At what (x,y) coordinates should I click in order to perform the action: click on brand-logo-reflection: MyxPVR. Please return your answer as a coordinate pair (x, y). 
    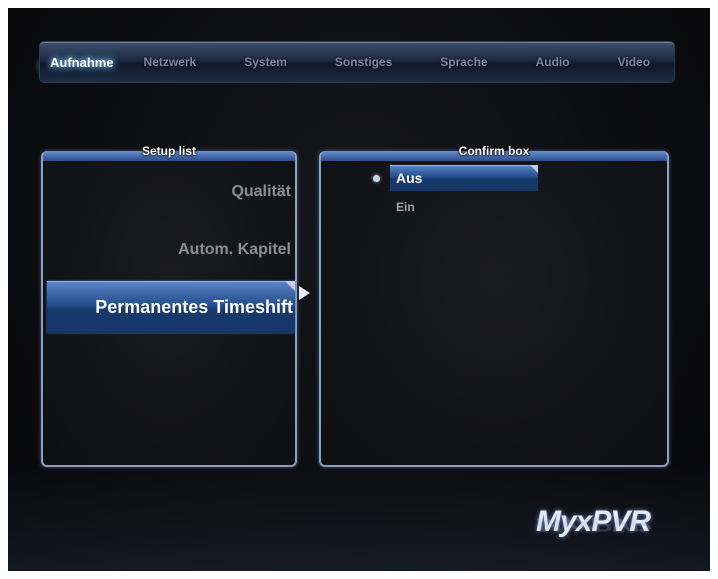
    Looking at the image, I should click on (593, 524).